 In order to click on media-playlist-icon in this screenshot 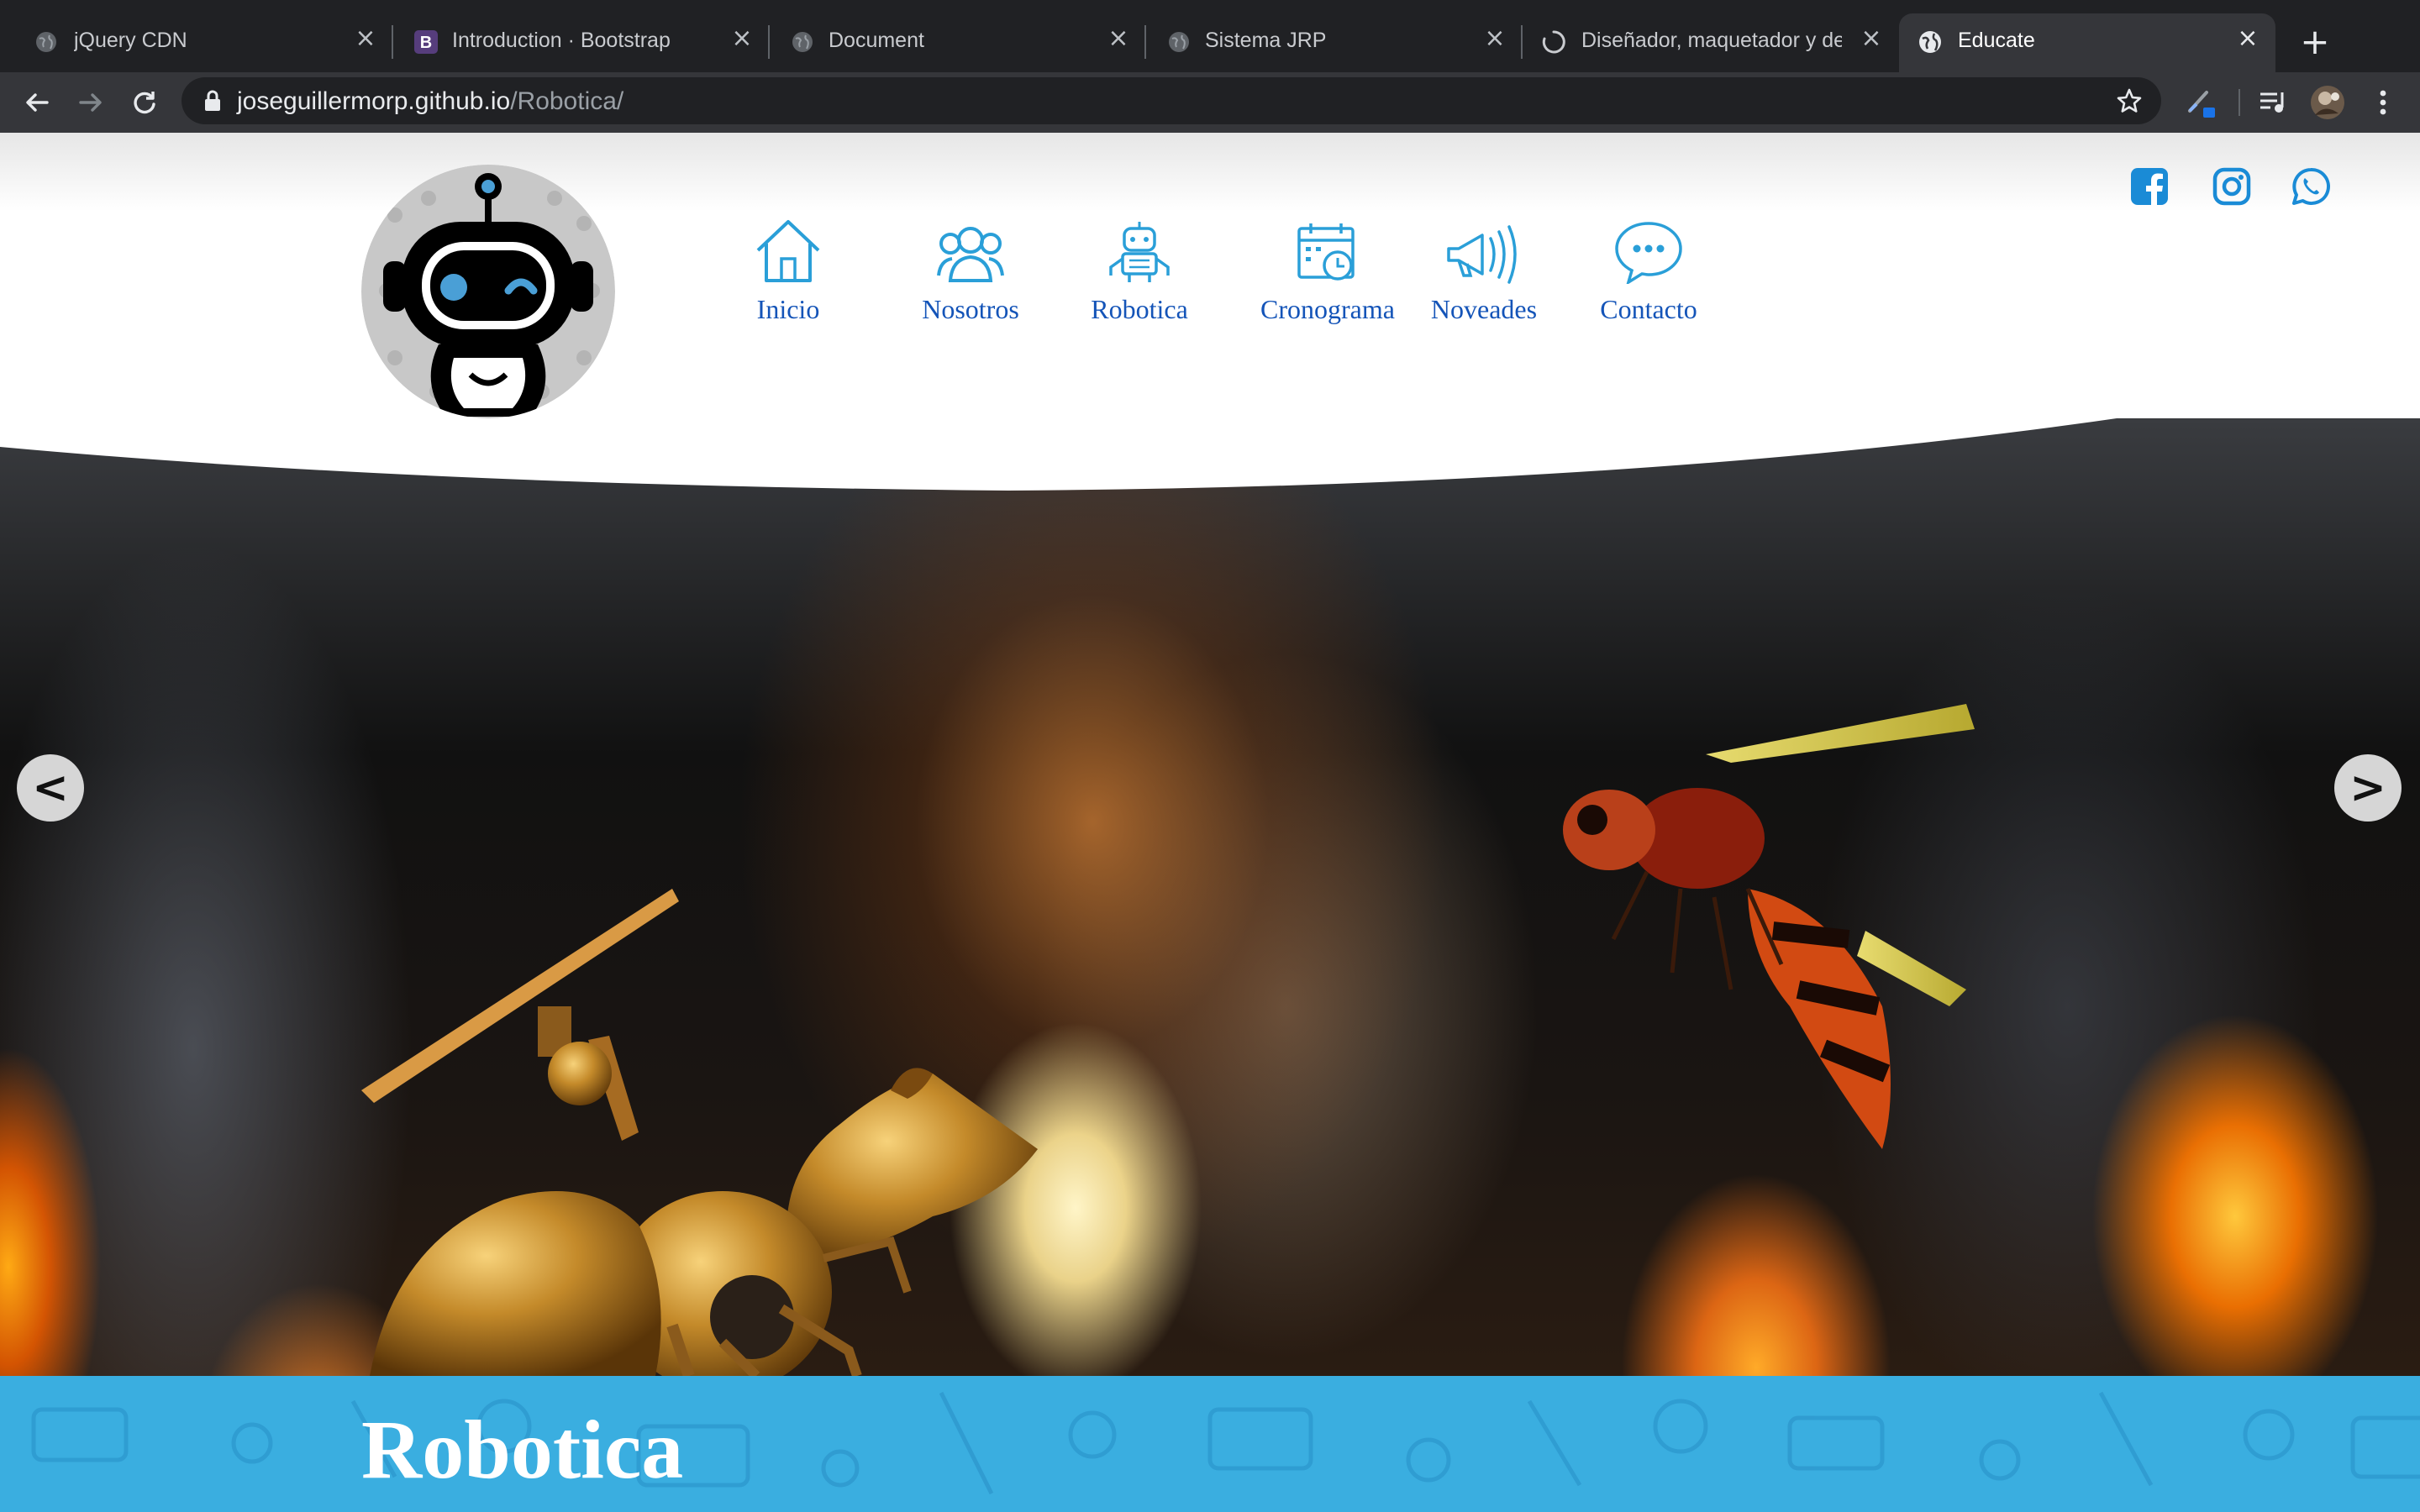, I will do `click(2273, 102)`.